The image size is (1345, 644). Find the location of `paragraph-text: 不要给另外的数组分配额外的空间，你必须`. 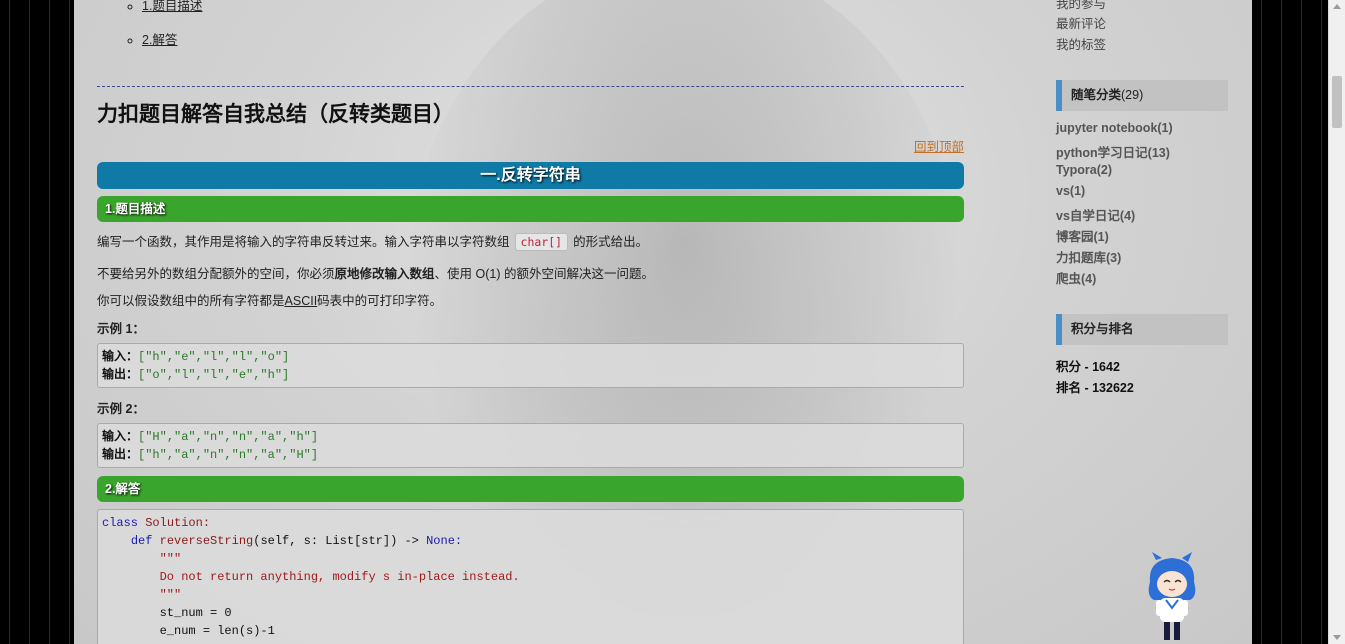

paragraph-text: 不要给另外的数组分配额外的空间，你必须 is located at coordinates (216, 274).